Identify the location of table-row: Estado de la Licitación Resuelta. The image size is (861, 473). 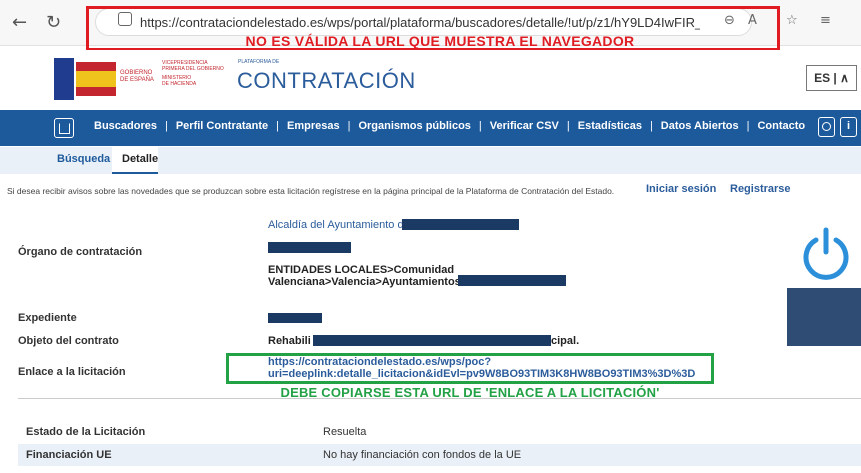
(439, 432).